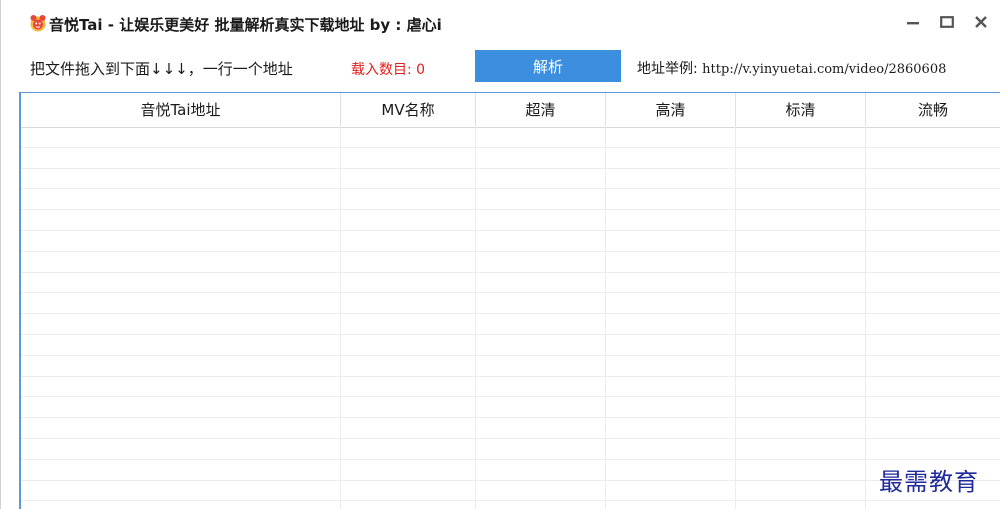 The height and width of the screenshot is (509, 1000). Describe the element at coordinates (801, 110) in the screenshot. I see `column-header-sd: 标清` at that location.